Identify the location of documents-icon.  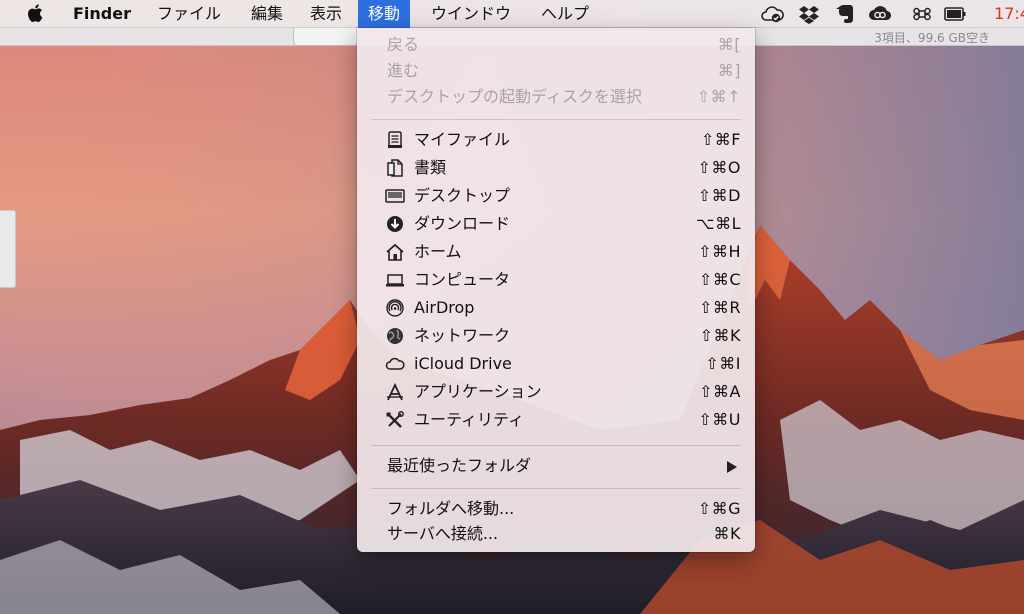
(395, 168).